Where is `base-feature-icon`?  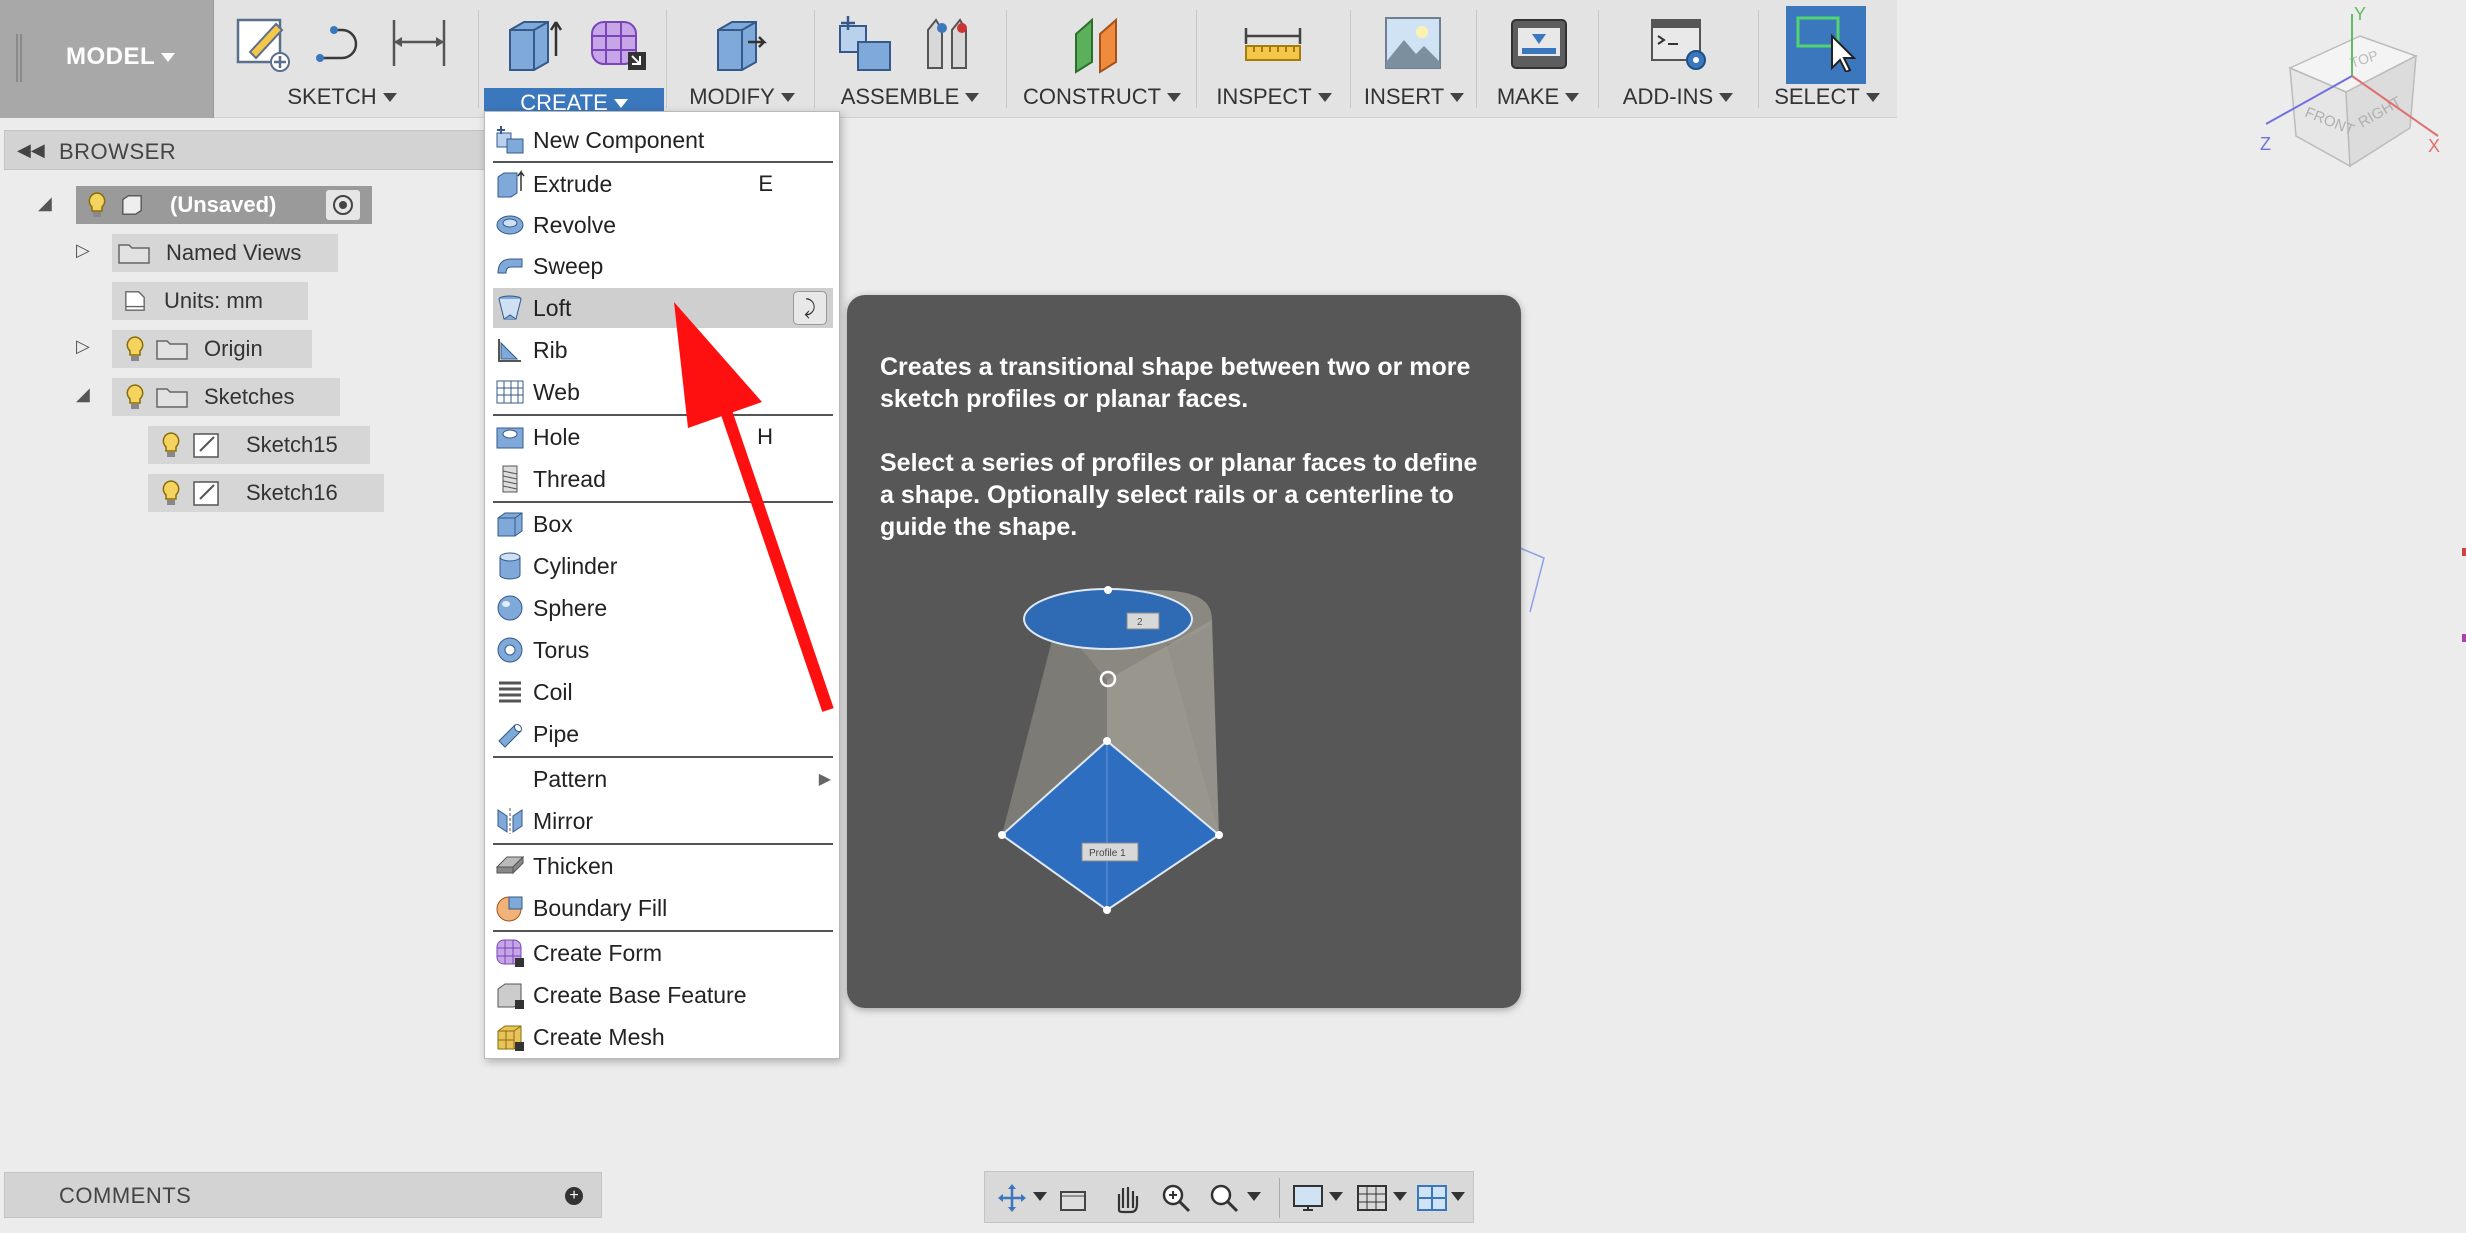
base-feature-icon is located at coordinates (510, 996).